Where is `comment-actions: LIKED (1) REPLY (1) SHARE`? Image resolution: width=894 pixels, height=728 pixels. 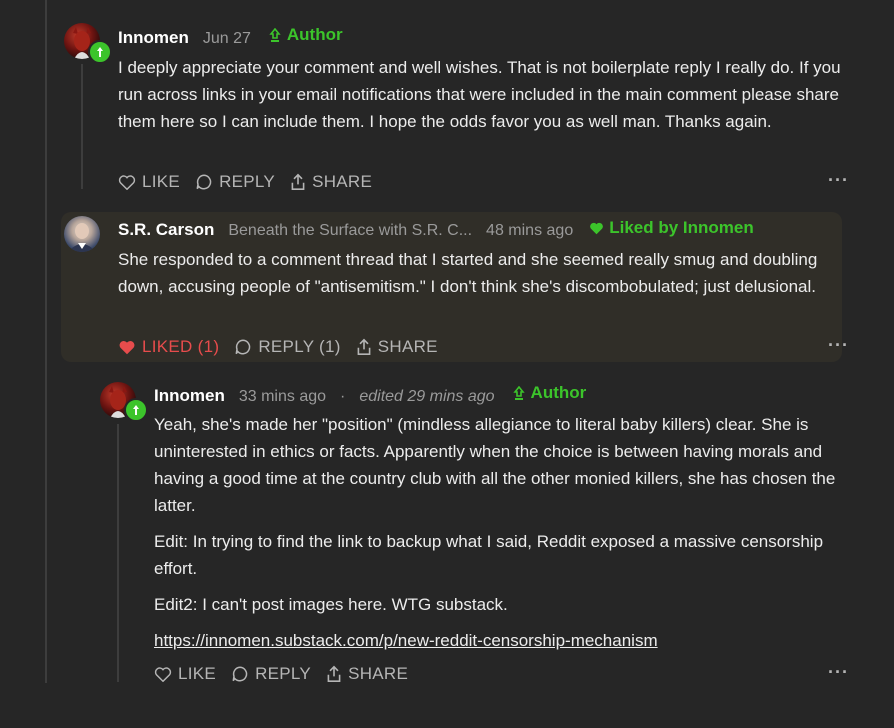 comment-actions: LIKED (1) REPLY (1) SHARE is located at coordinates (285, 347).